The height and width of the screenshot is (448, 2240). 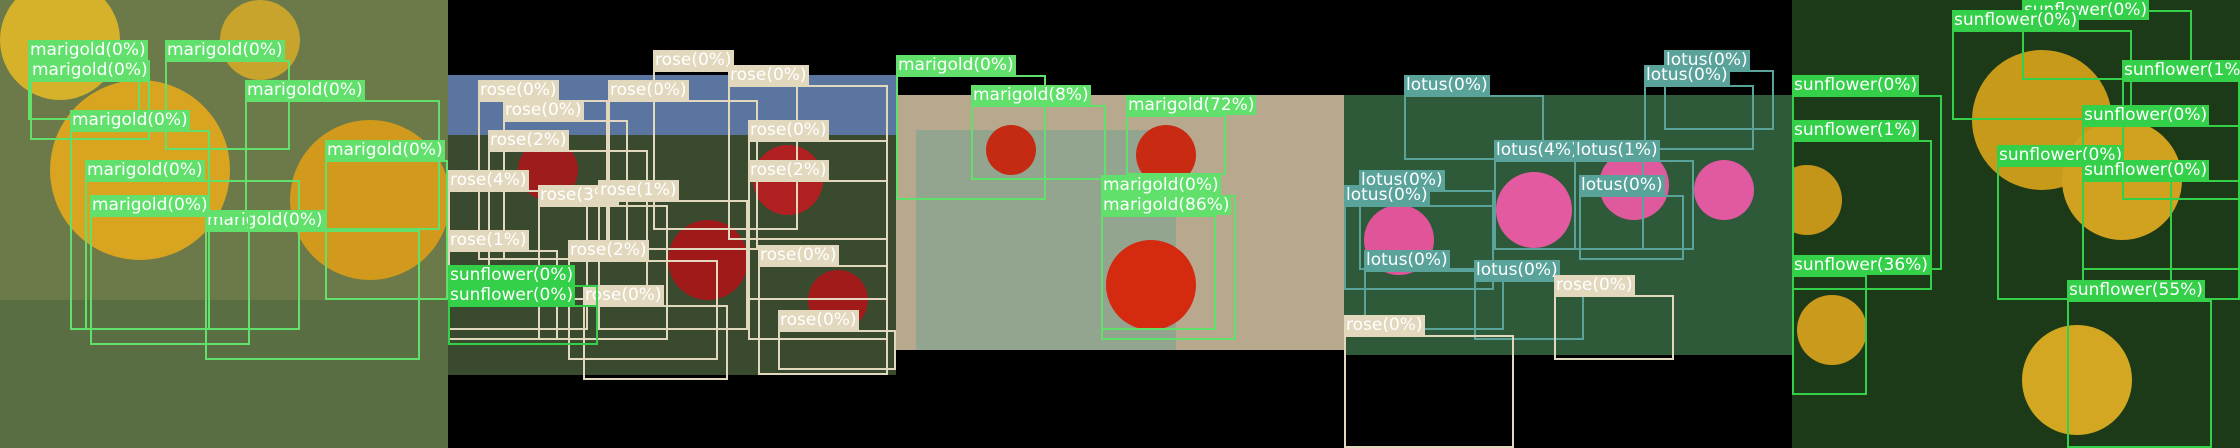 What do you see at coordinates (488, 180) in the screenshot?
I see `detection-label: rose(4%)` at bounding box center [488, 180].